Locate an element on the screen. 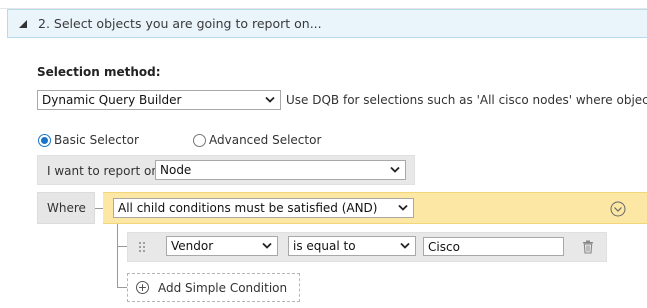  condition-operator-select: is equal to is located at coordinates (352, 246).